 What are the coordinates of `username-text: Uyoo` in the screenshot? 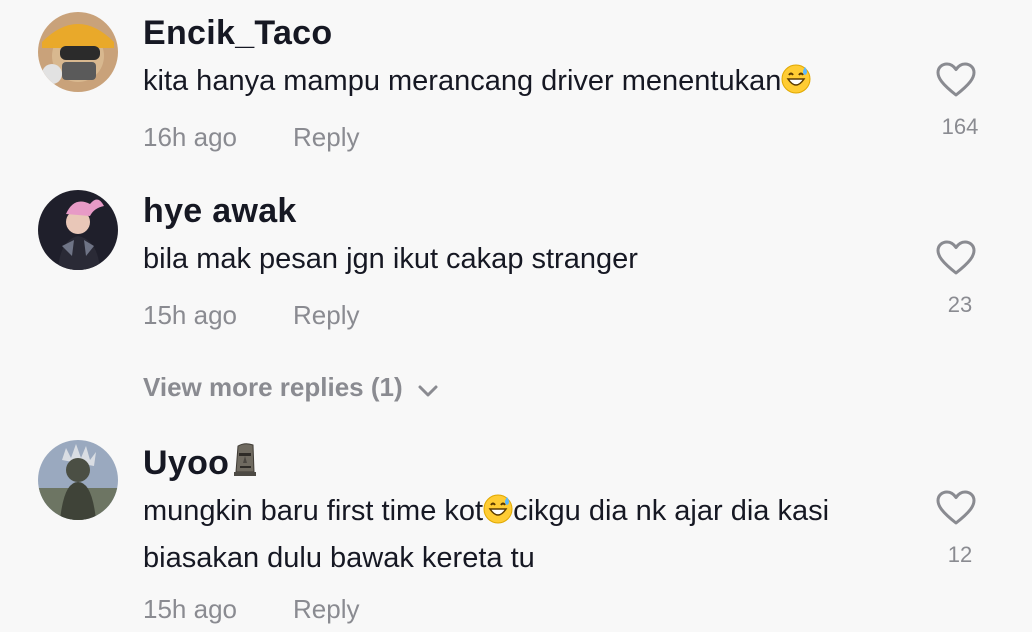 It's located at (186, 463).